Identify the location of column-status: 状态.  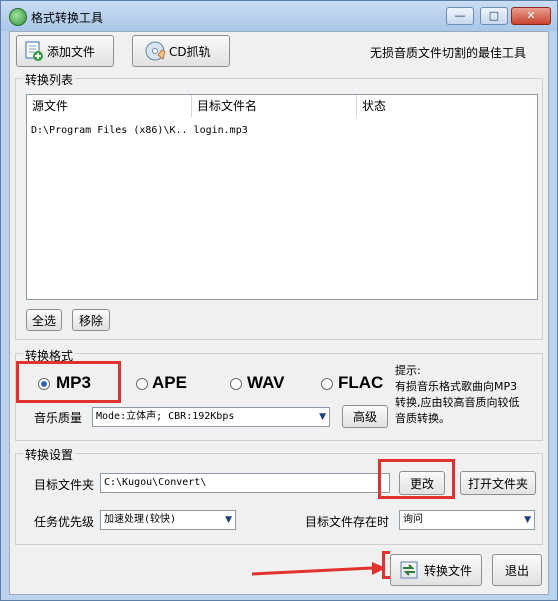
(447, 106).